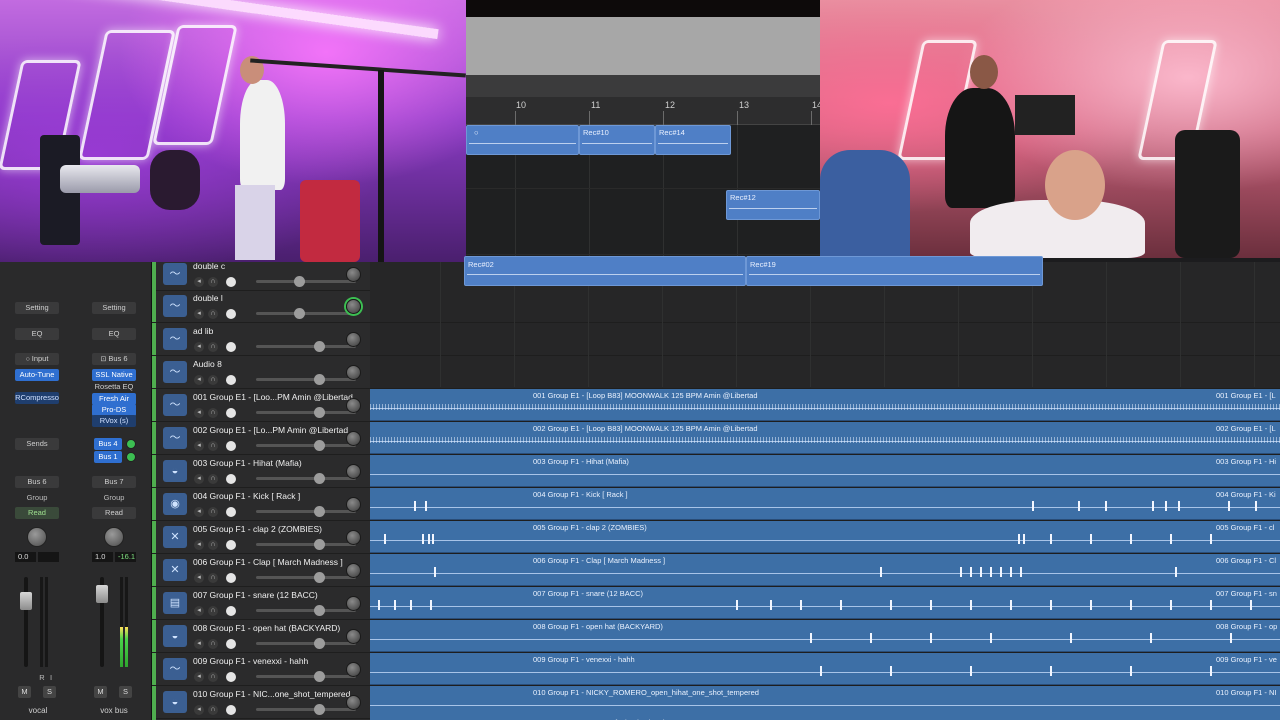 Image resolution: width=1280 pixels, height=720 pixels. I want to click on group-label: Group, so click(37, 497).